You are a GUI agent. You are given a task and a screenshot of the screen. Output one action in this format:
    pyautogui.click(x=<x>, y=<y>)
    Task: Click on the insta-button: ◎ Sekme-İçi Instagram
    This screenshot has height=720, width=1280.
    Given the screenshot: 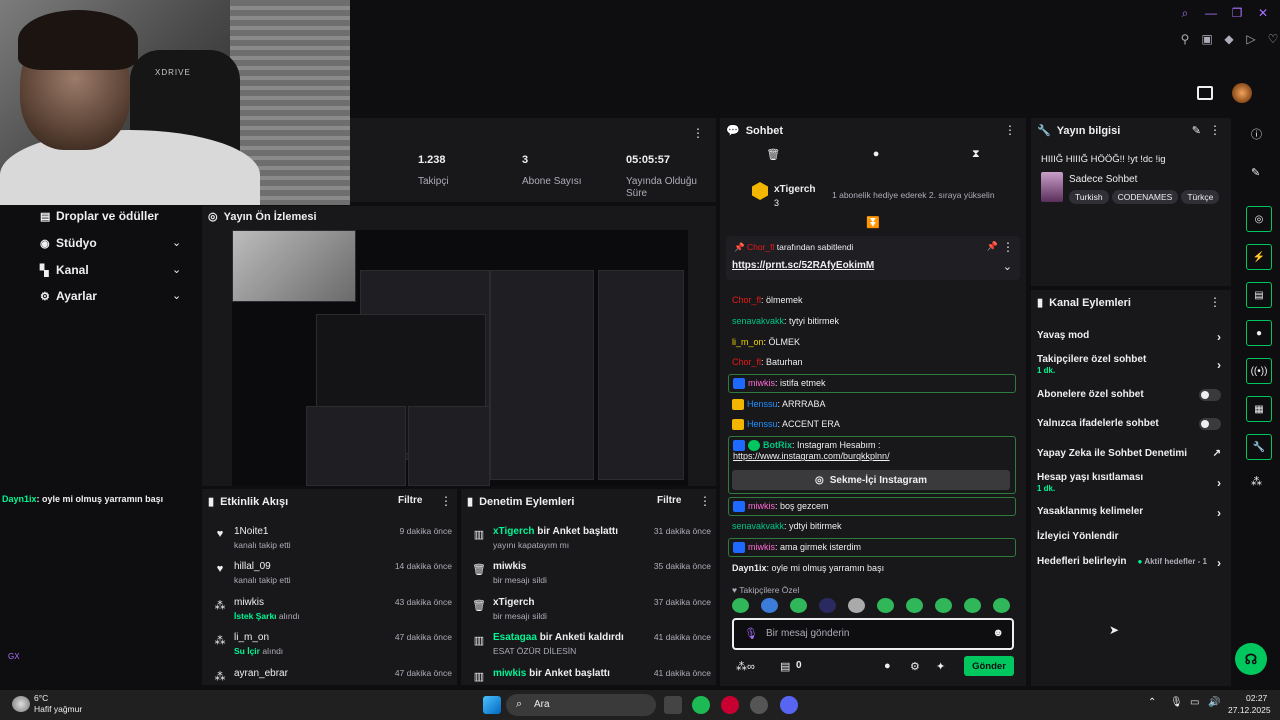 What is the action you would take?
    pyautogui.click(x=871, y=480)
    